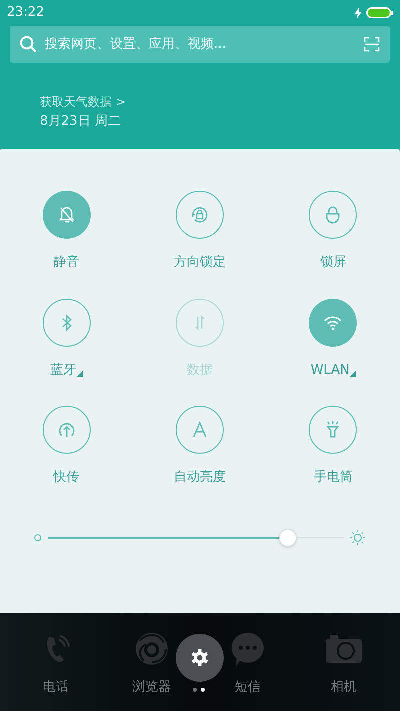  What do you see at coordinates (379, 13) in the screenshot?
I see `battery-icon` at bounding box center [379, 13].